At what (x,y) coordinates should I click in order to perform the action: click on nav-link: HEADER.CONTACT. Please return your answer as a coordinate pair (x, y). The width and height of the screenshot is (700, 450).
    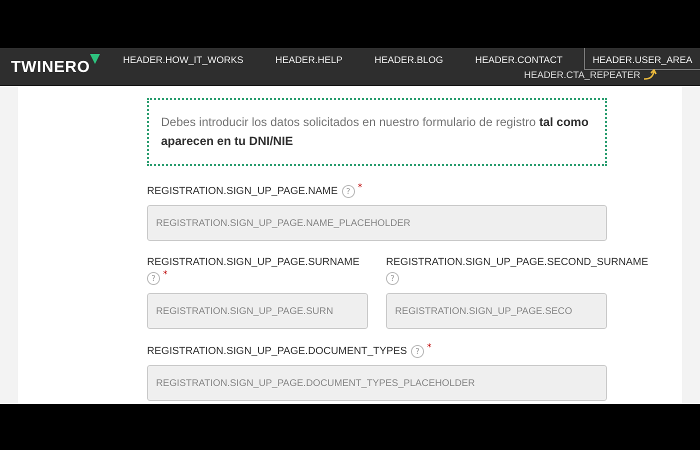
    Looking at the image, I should click on (519, 59).